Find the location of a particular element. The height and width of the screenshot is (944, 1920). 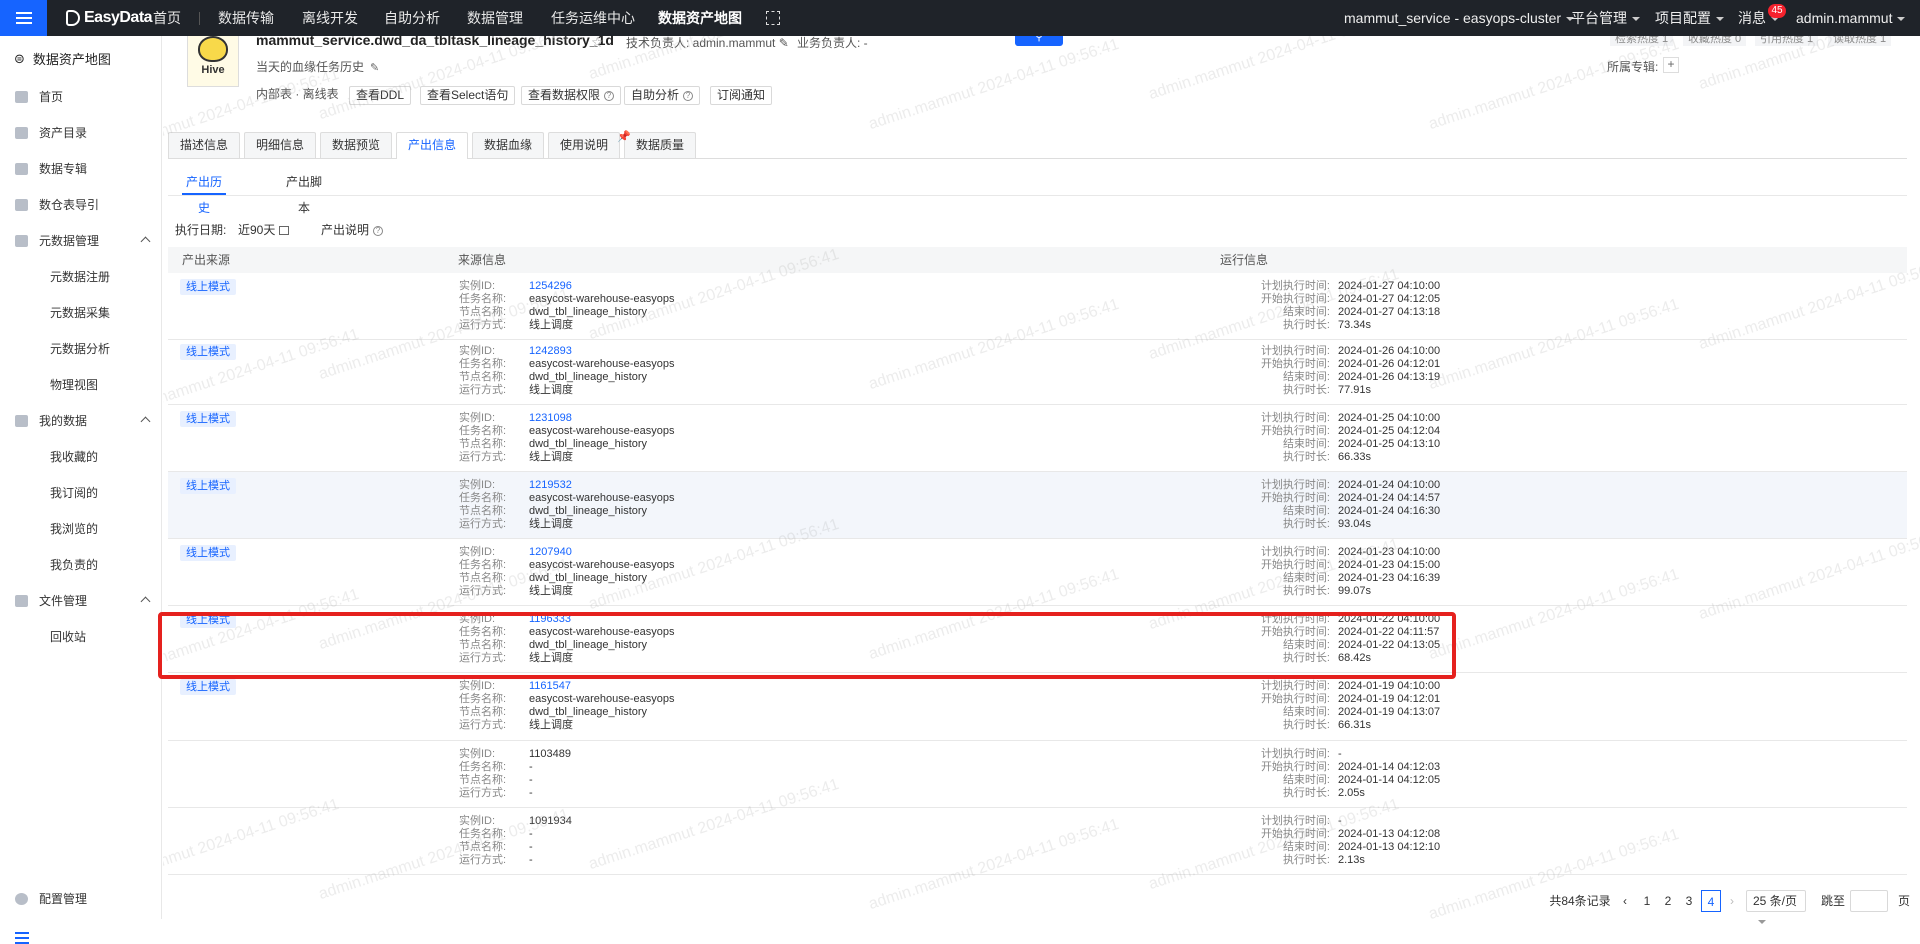

sidebar-item-home: 首页 is located at coordinates (80, 97).